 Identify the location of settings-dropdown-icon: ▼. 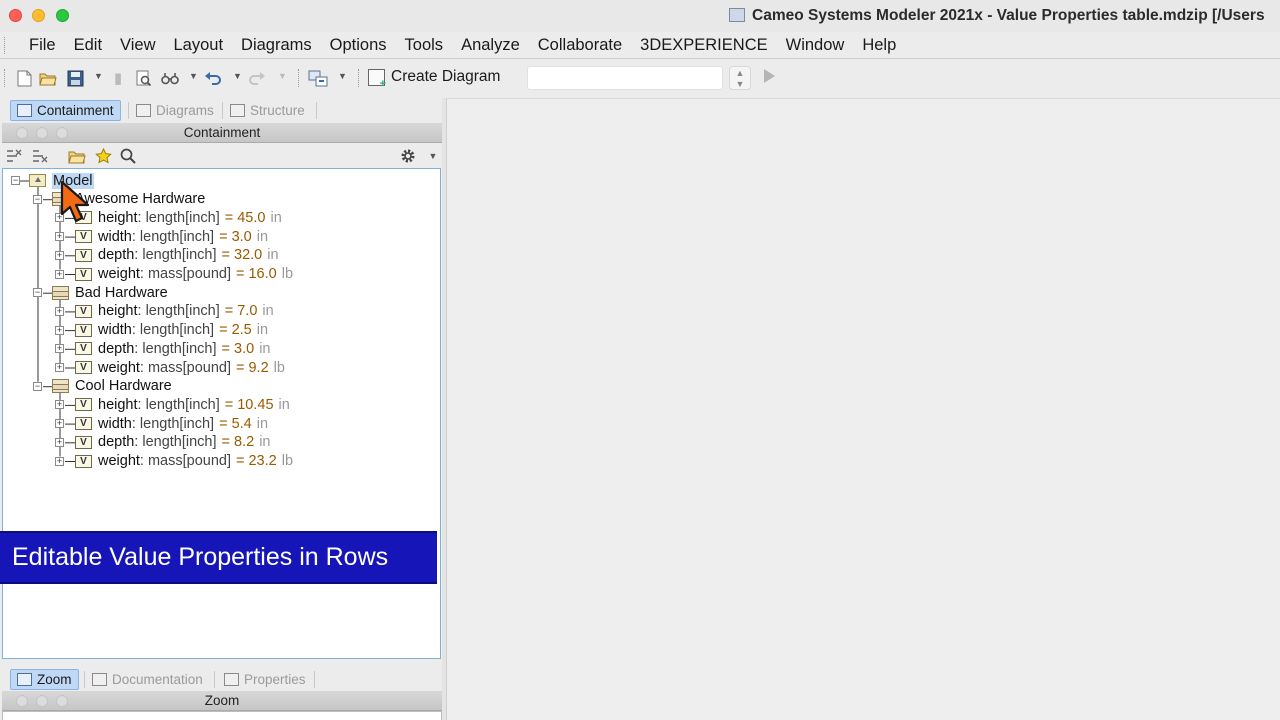
(433, 156).